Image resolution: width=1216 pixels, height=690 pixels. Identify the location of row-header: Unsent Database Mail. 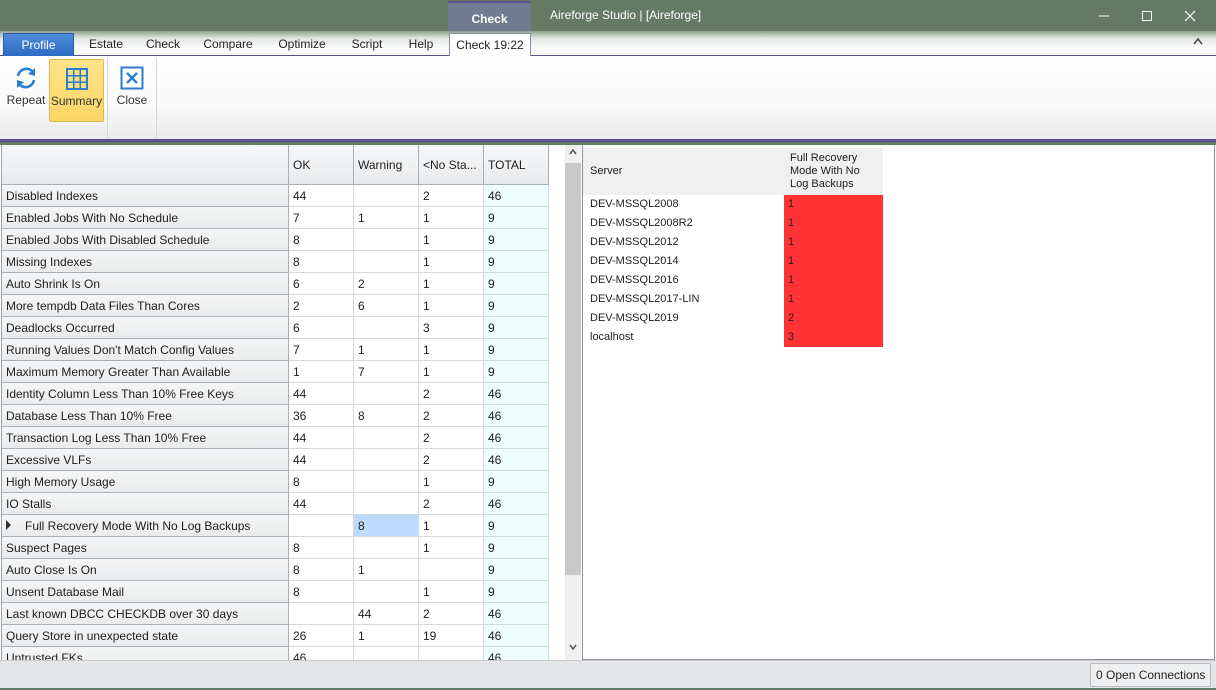
(145, 592).